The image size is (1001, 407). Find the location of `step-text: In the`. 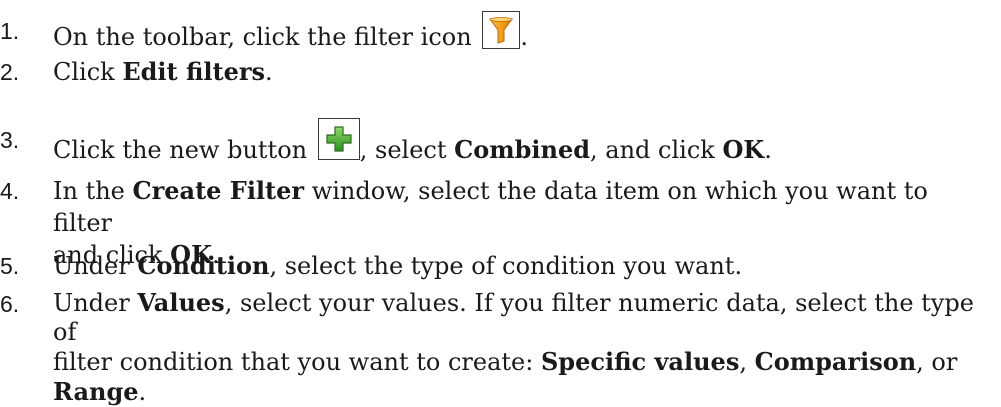

step-text: In the is located at coordinates (93, 191).